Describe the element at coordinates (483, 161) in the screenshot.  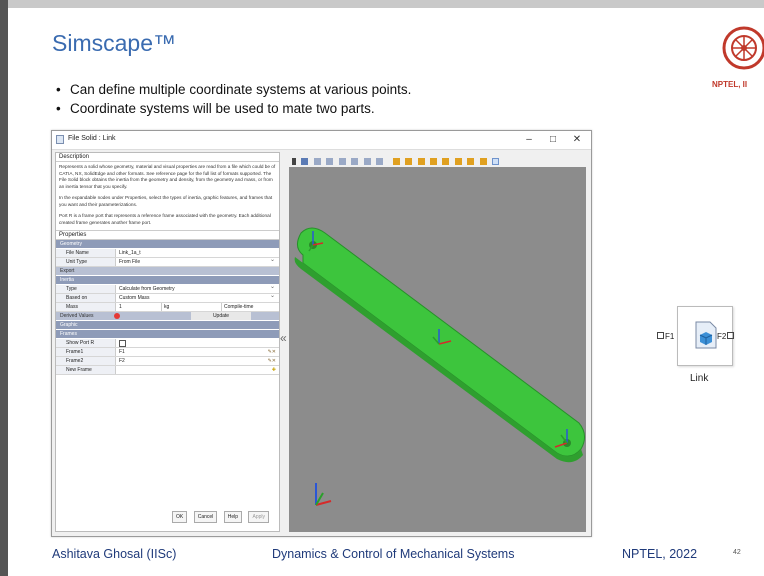
I see `axes-view-icon` at that location.